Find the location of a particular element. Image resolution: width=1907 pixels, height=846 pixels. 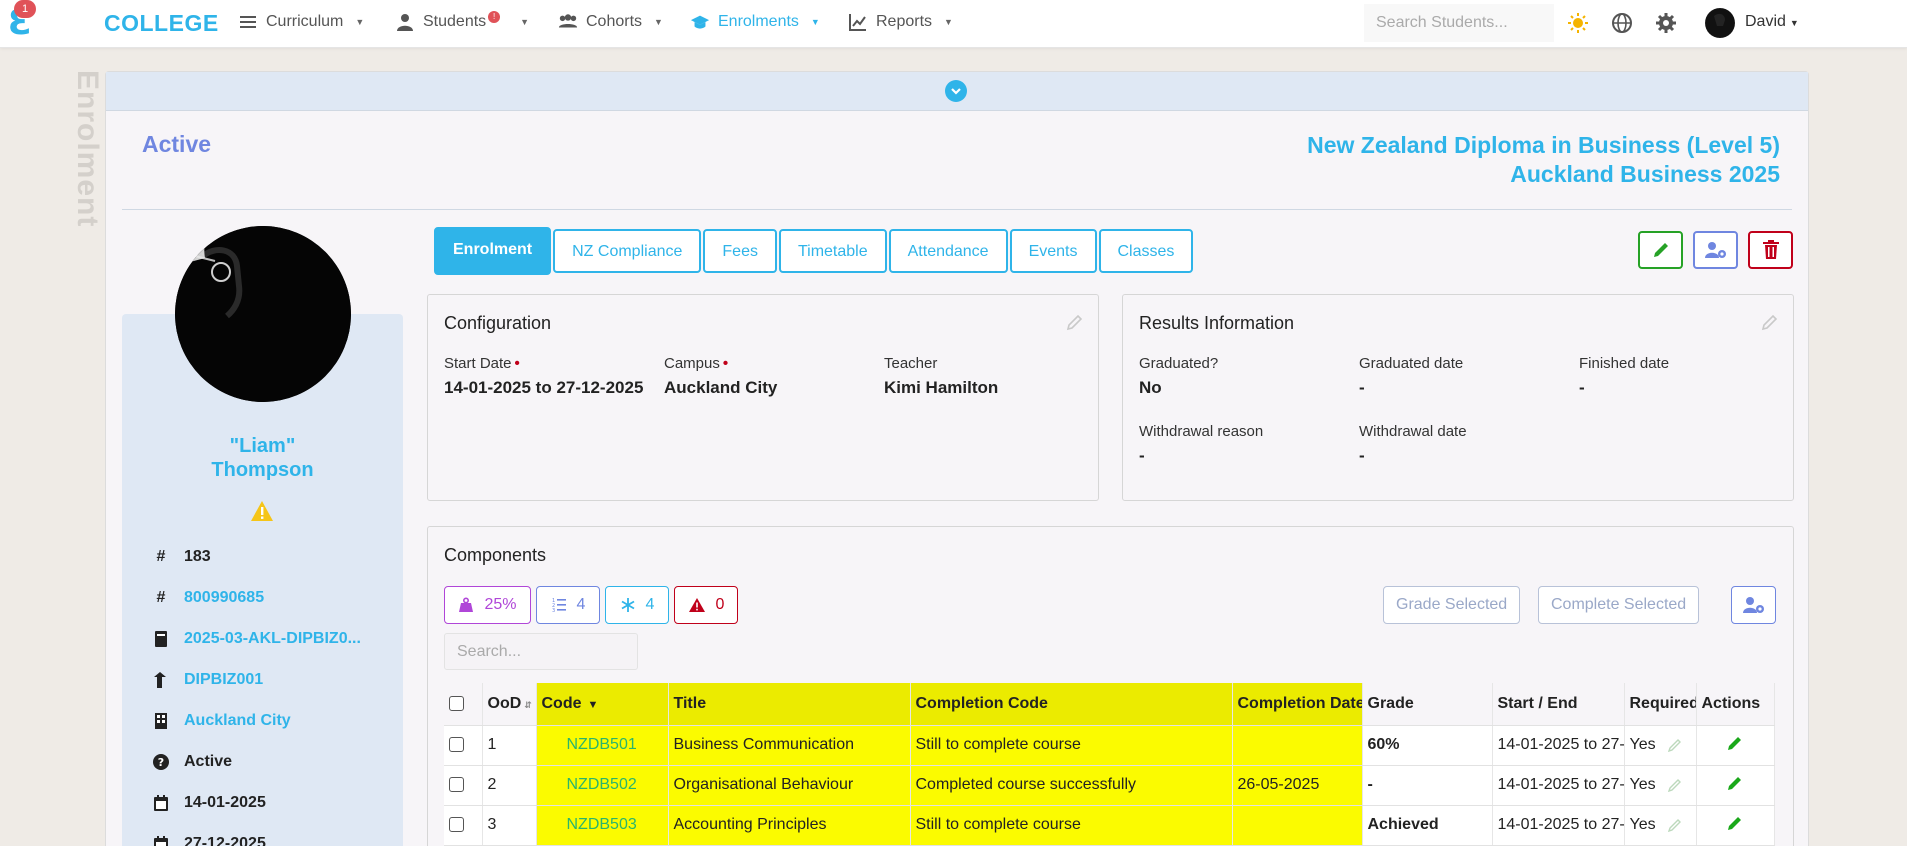

notification-badge: 1 is located at coordinates (25, 9).